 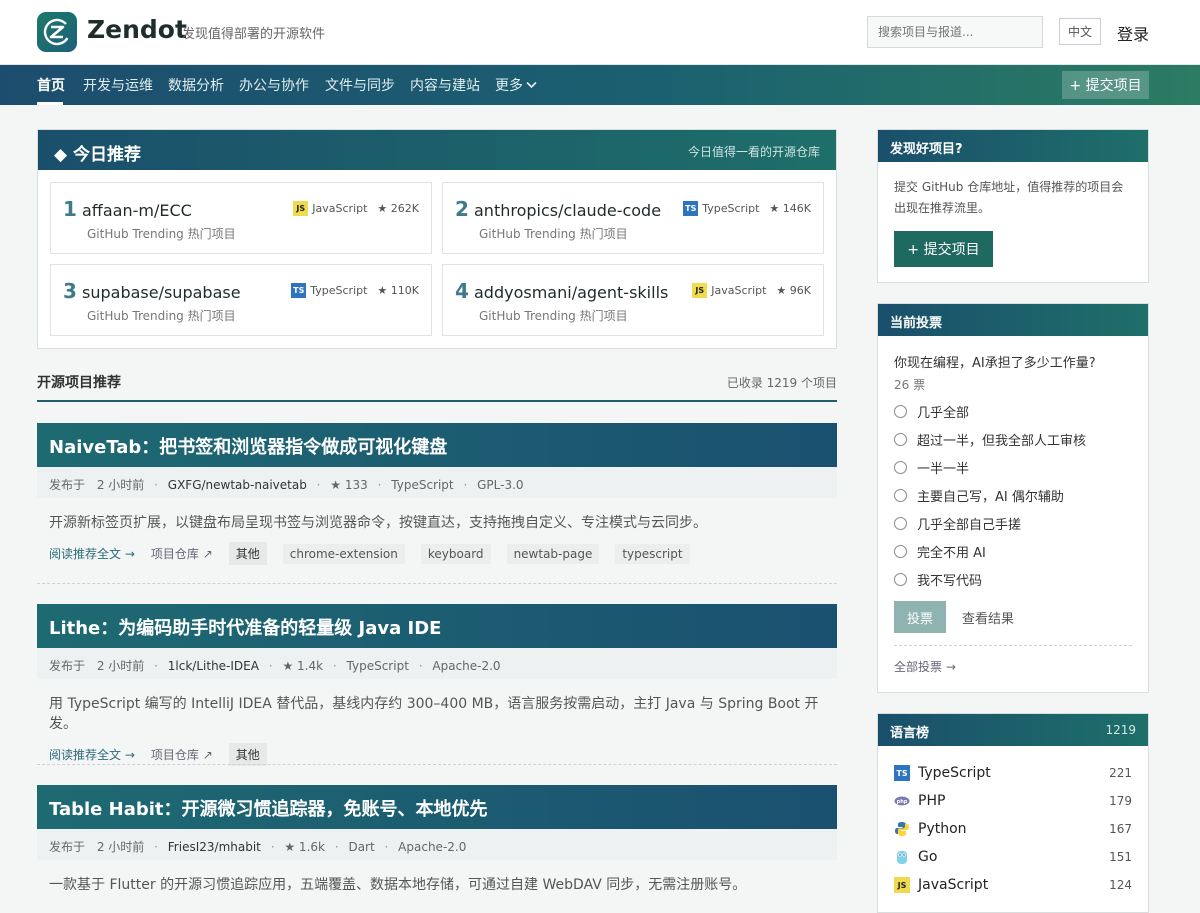 I want to click on card-repo-name: anthropics/claude-code, so click(x=567, y=210).